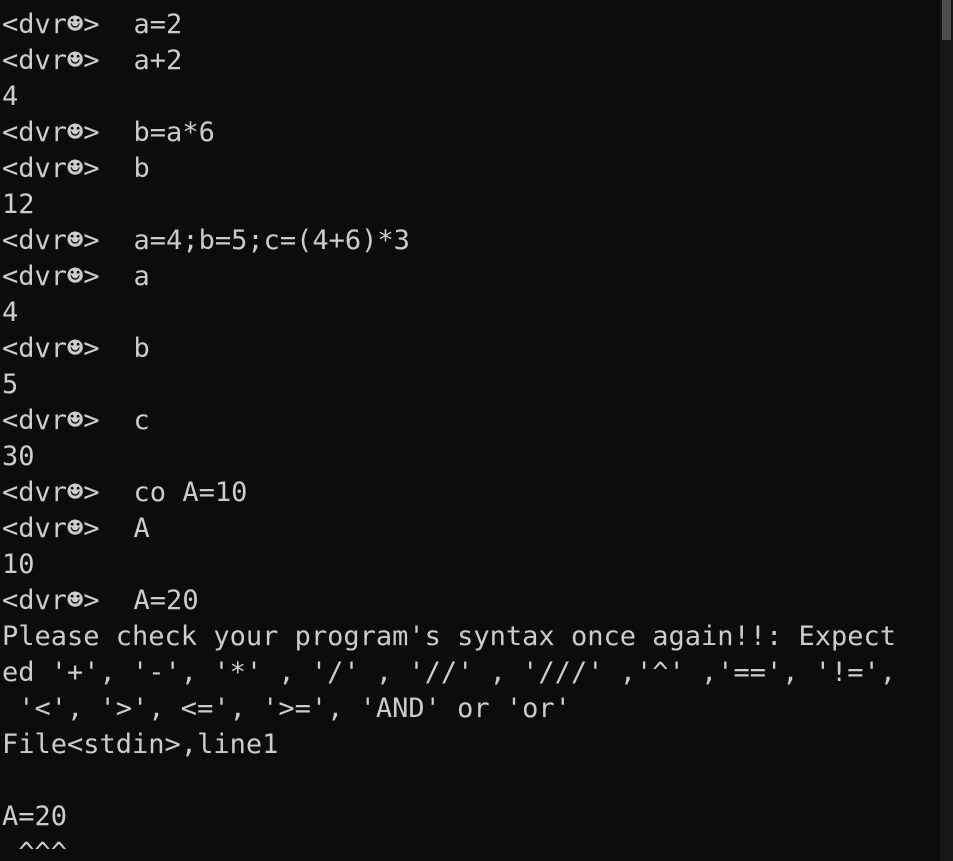 The width and height of the screenshot is (953, 861). What do you see at coordinates (946, 20) in the screenshot?
I see `scrollbar-thumb` at bounding box center [946, 20].